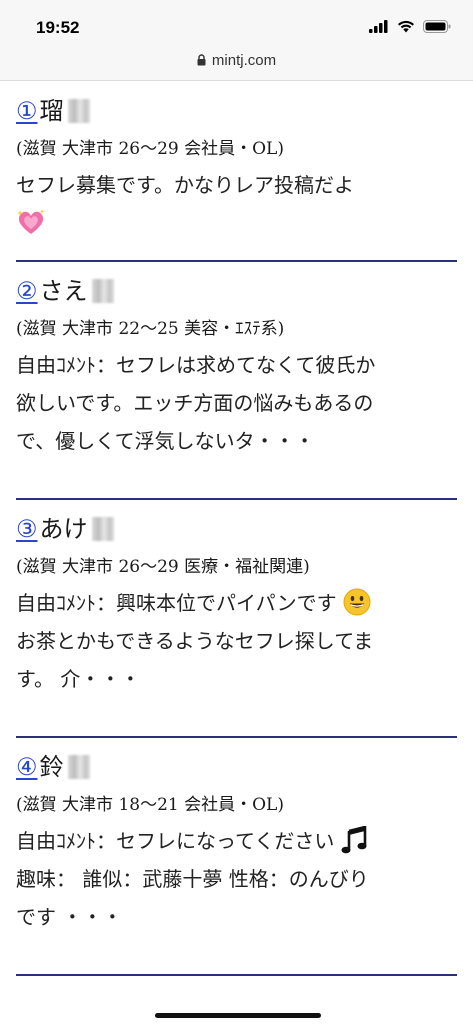 Image resolution: width=473 pixels, height=1024 pixels. I want to click on battery-icon, so click(437, 26).